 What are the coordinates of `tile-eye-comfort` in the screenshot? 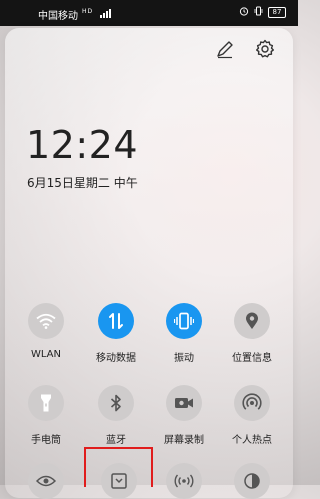 It's located at (46, 481).